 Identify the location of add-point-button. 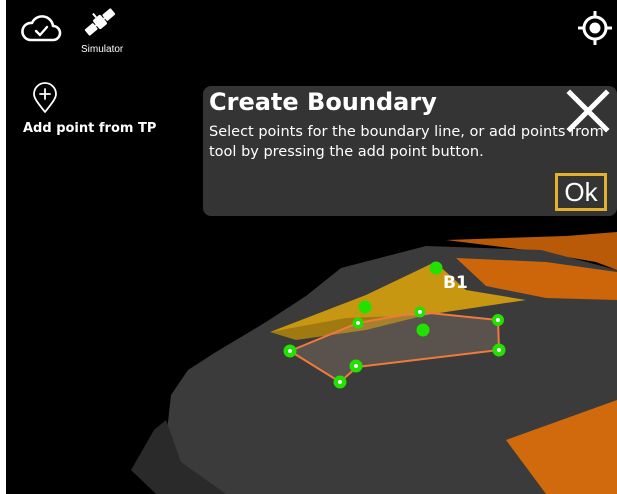
(45, 98).